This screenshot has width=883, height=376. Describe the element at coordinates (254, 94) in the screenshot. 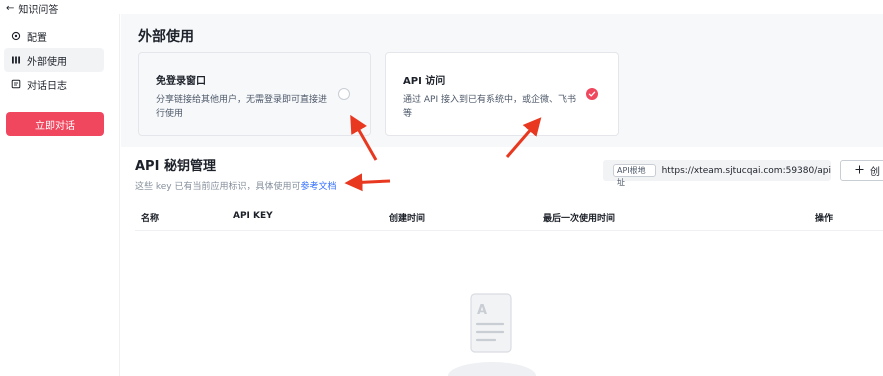

I see `share-window-card: 免登录窗口 分享链接给其他用户，无需登录即可直接进行使用` at that location.